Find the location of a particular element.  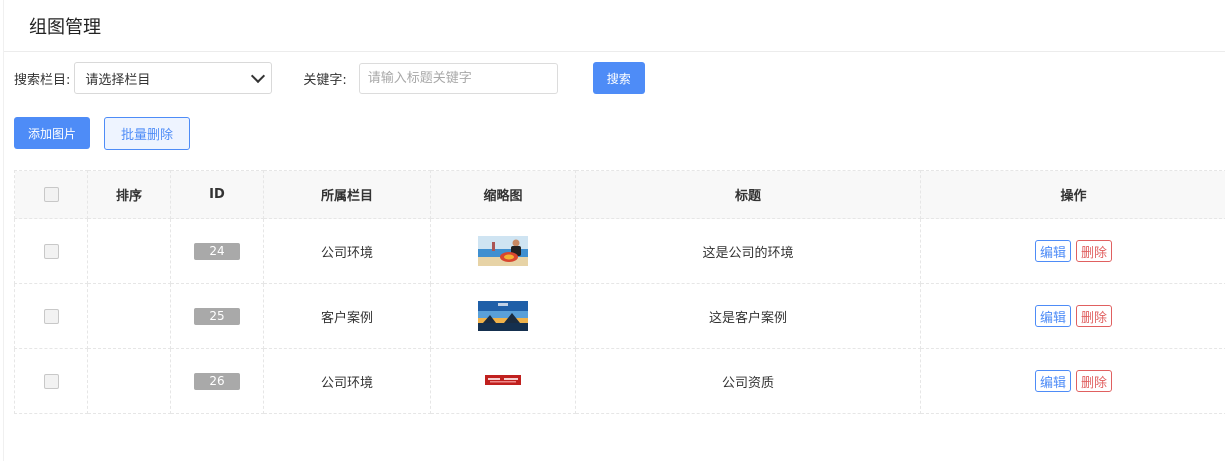

row-title: 公司资质 is located at coordinates (748, 381).